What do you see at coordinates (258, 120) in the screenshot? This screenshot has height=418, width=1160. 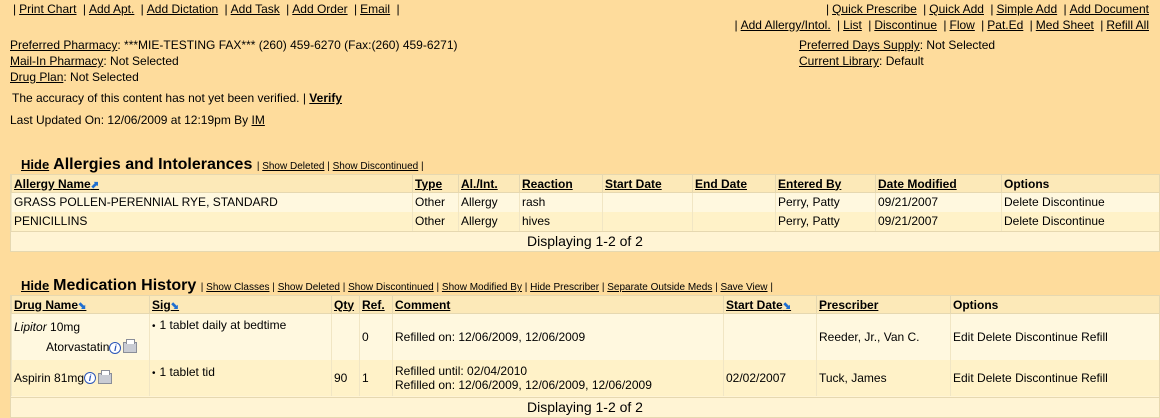 I see `last-updated-user-link: IM` at bounding box center [258, 120].